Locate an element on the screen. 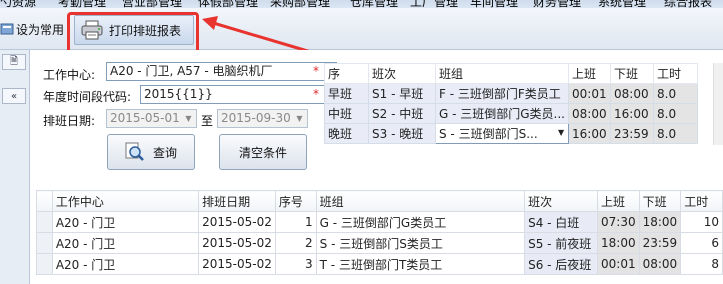 The height and width of the screenshot is (284, 723). date-from-field: 2015-05-01 ▼ is located at coordinates (151, 118).